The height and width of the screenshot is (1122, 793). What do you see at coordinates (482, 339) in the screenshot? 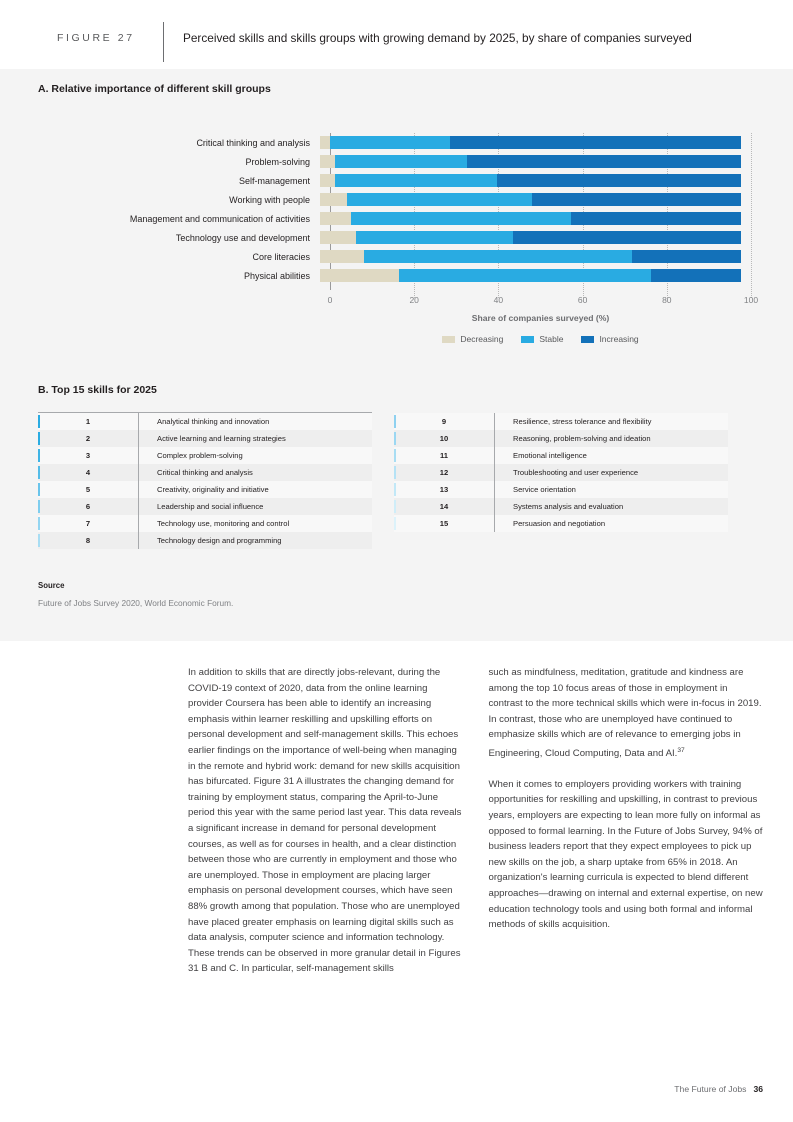
I see `legend-label: Decreasing` at bounding box center [482, 339].